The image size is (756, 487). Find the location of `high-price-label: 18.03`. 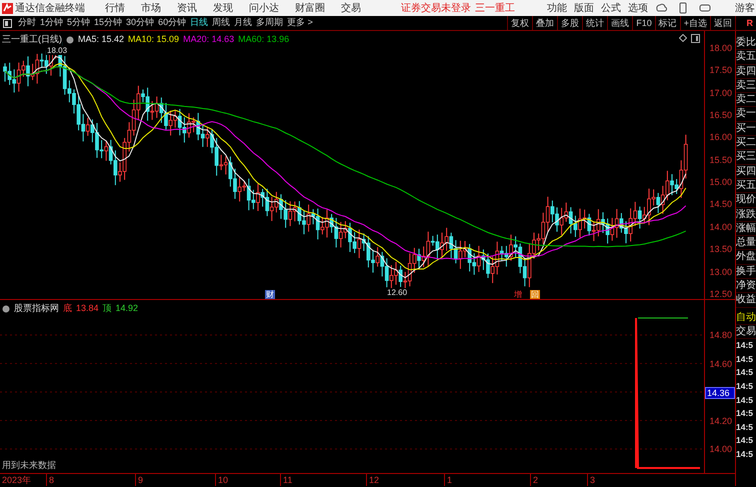

high-price-label: 18.03 is located at coordinates (57, 50).